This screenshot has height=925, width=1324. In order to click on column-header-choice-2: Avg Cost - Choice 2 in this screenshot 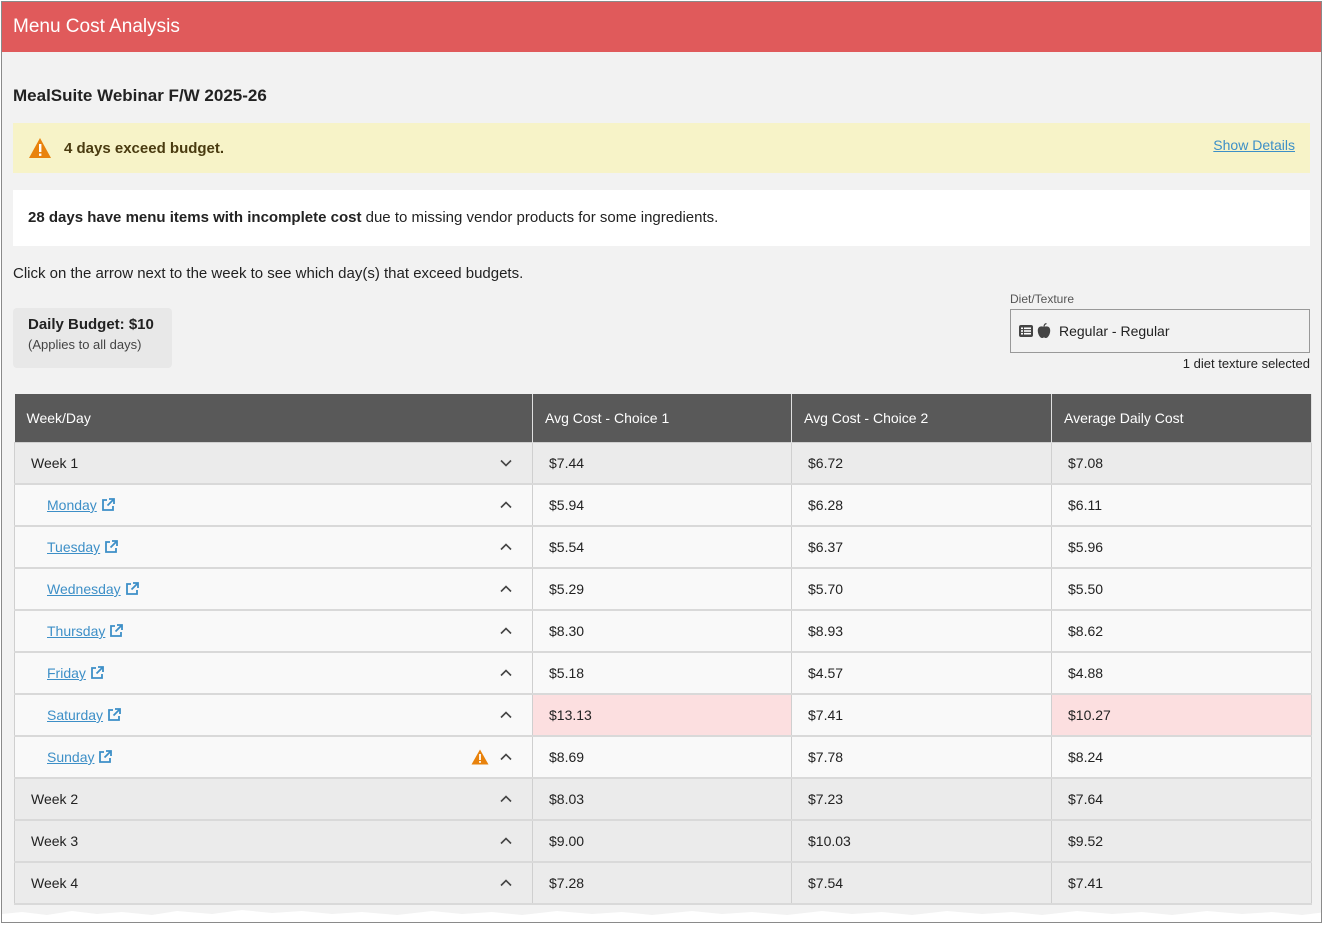, I will do `click(921, 418)`.